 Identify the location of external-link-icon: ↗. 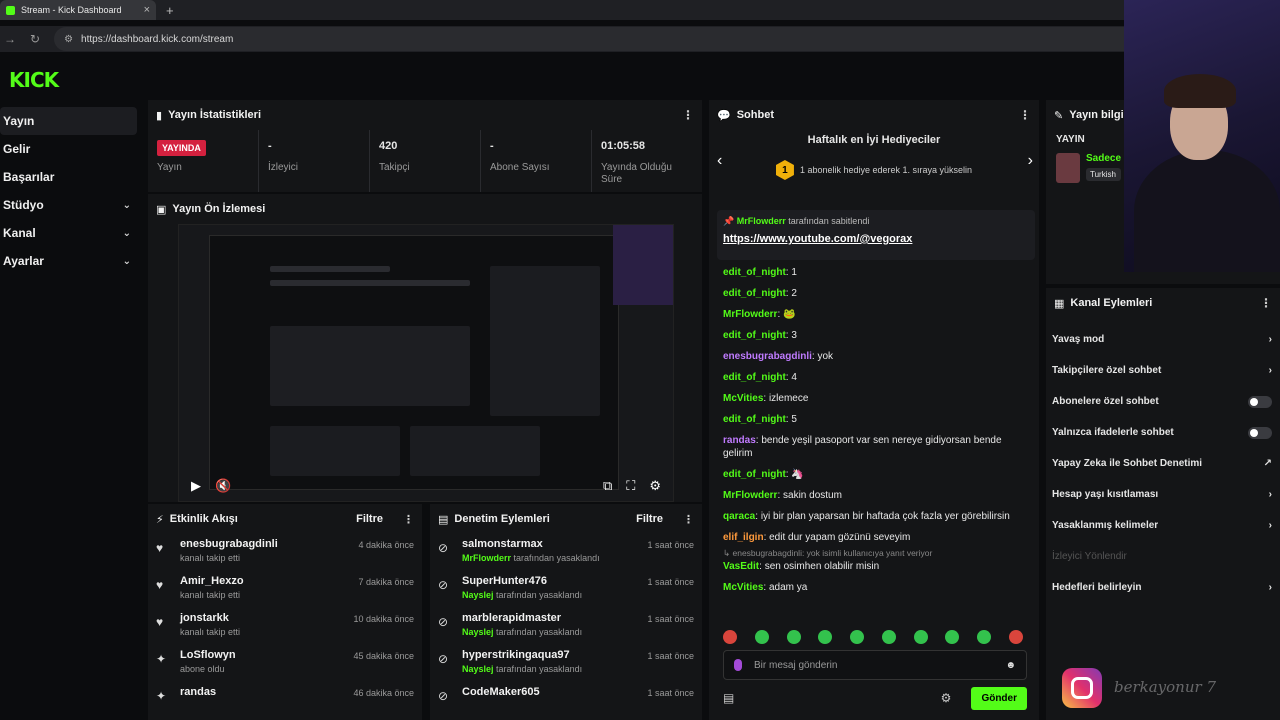
(1267, 463).